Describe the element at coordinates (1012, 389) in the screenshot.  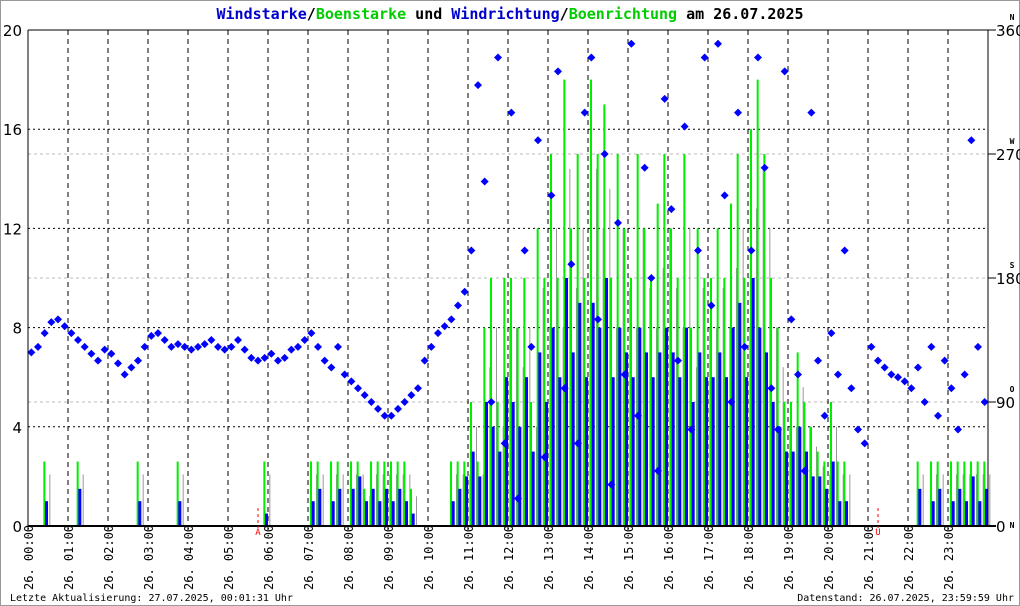
I see `compass-label: O` at that location.